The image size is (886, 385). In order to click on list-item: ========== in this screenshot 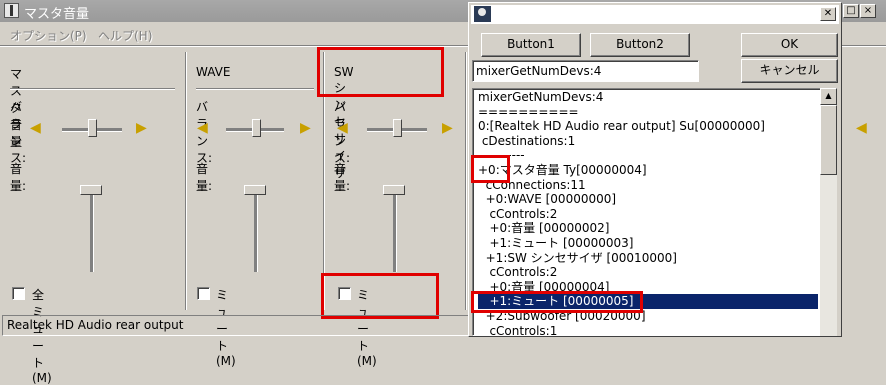, I will do `click(648, 112)`.